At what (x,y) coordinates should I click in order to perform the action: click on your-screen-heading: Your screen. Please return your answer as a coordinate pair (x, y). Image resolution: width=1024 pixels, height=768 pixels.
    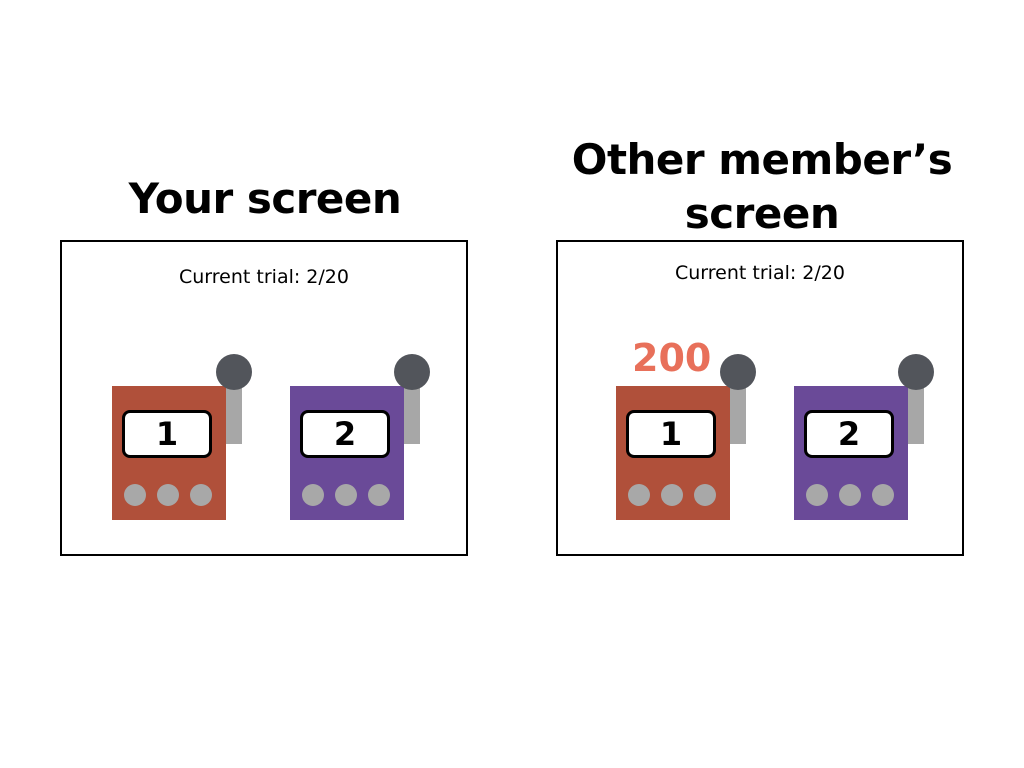
    Looking at the image, I should click on (265, 198).